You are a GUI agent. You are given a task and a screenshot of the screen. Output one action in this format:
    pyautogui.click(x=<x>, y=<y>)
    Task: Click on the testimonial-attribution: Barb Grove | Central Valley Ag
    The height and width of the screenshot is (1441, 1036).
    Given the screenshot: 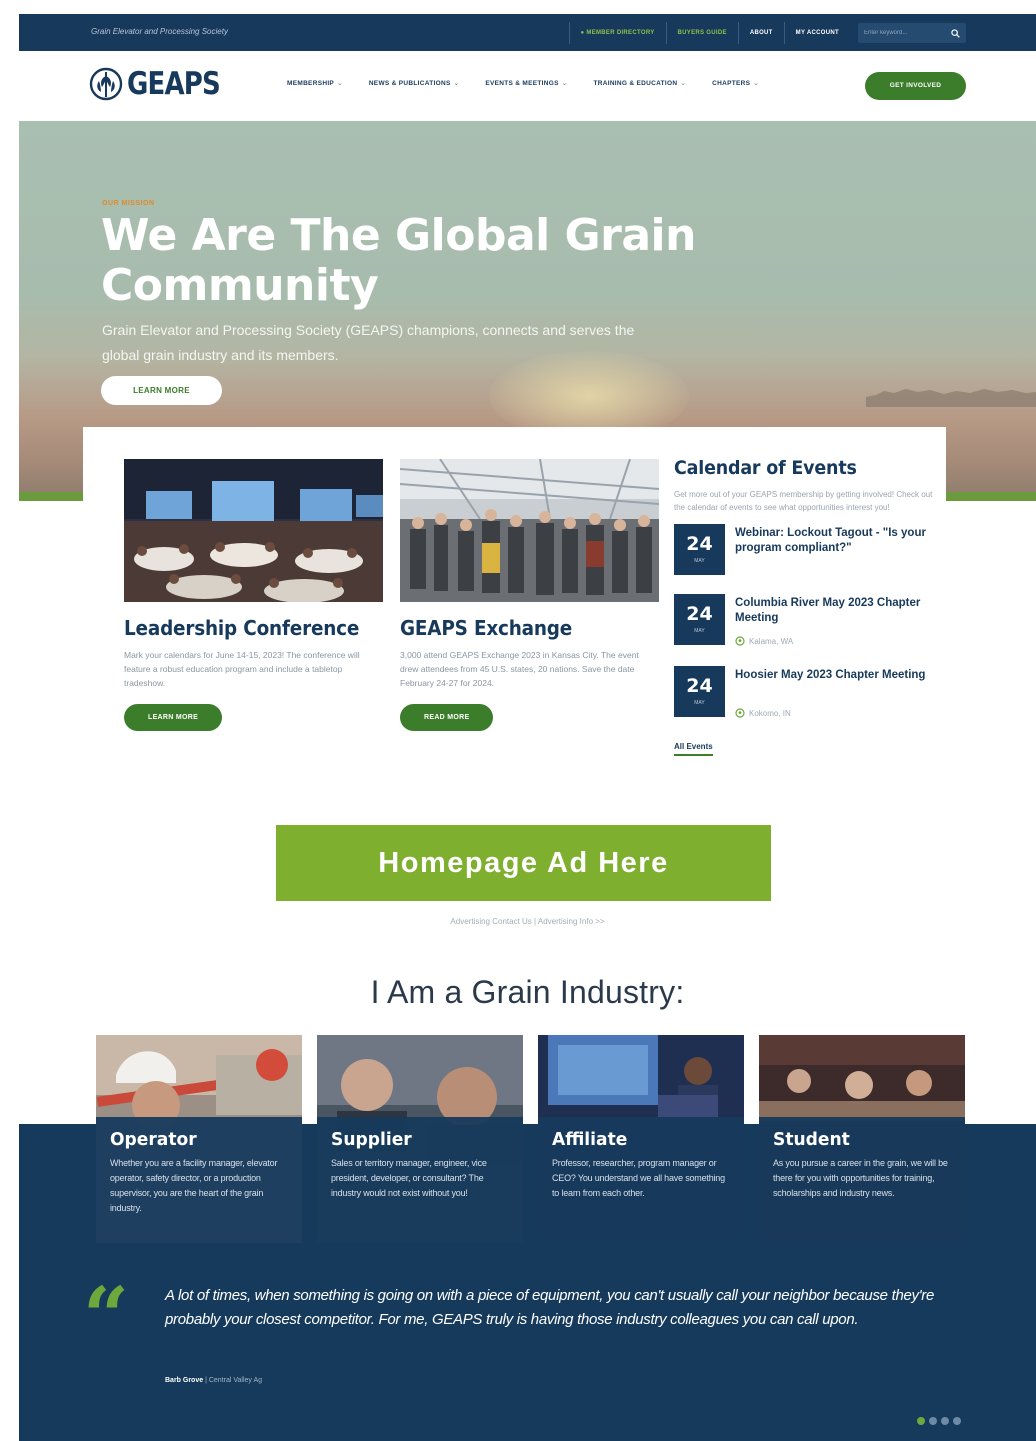 What is the action you would take?
    pyautogui.click(x=213, y=1380)
    